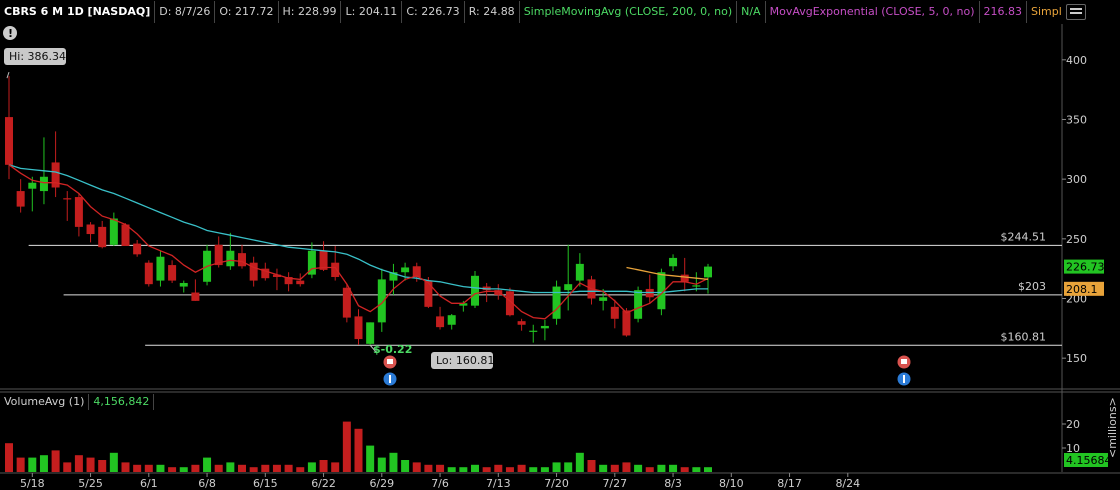 The height and width of the screenshot is (490, 1120). Describe the element at coordinates (45, 402) in the screenshot. I see `volume-study-label: VolumeAvg (1)` at that location.